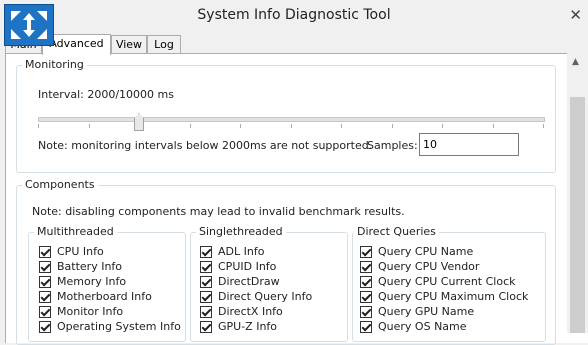 The image size is (588, 345). I want to click on interval-slider-track, so click(291, 119).